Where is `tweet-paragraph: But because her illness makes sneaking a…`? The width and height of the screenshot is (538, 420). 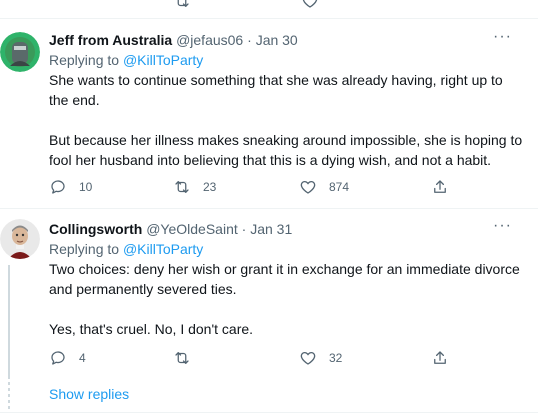
tweet-paragraph: But because her illness makes sneaking a… is located at coordinates (286, 150).